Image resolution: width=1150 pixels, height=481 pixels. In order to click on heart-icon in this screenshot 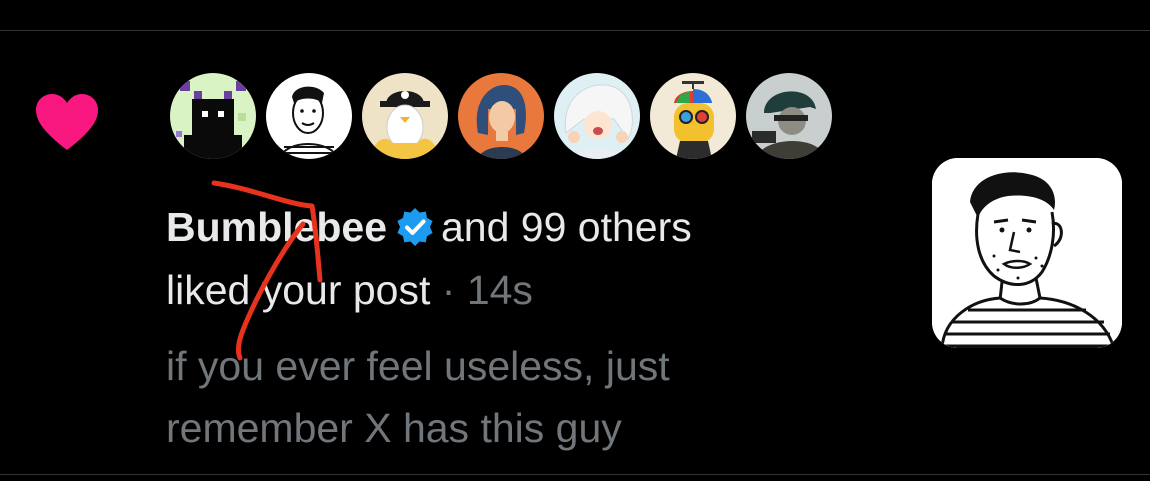, I will do `click(67, 122)`.